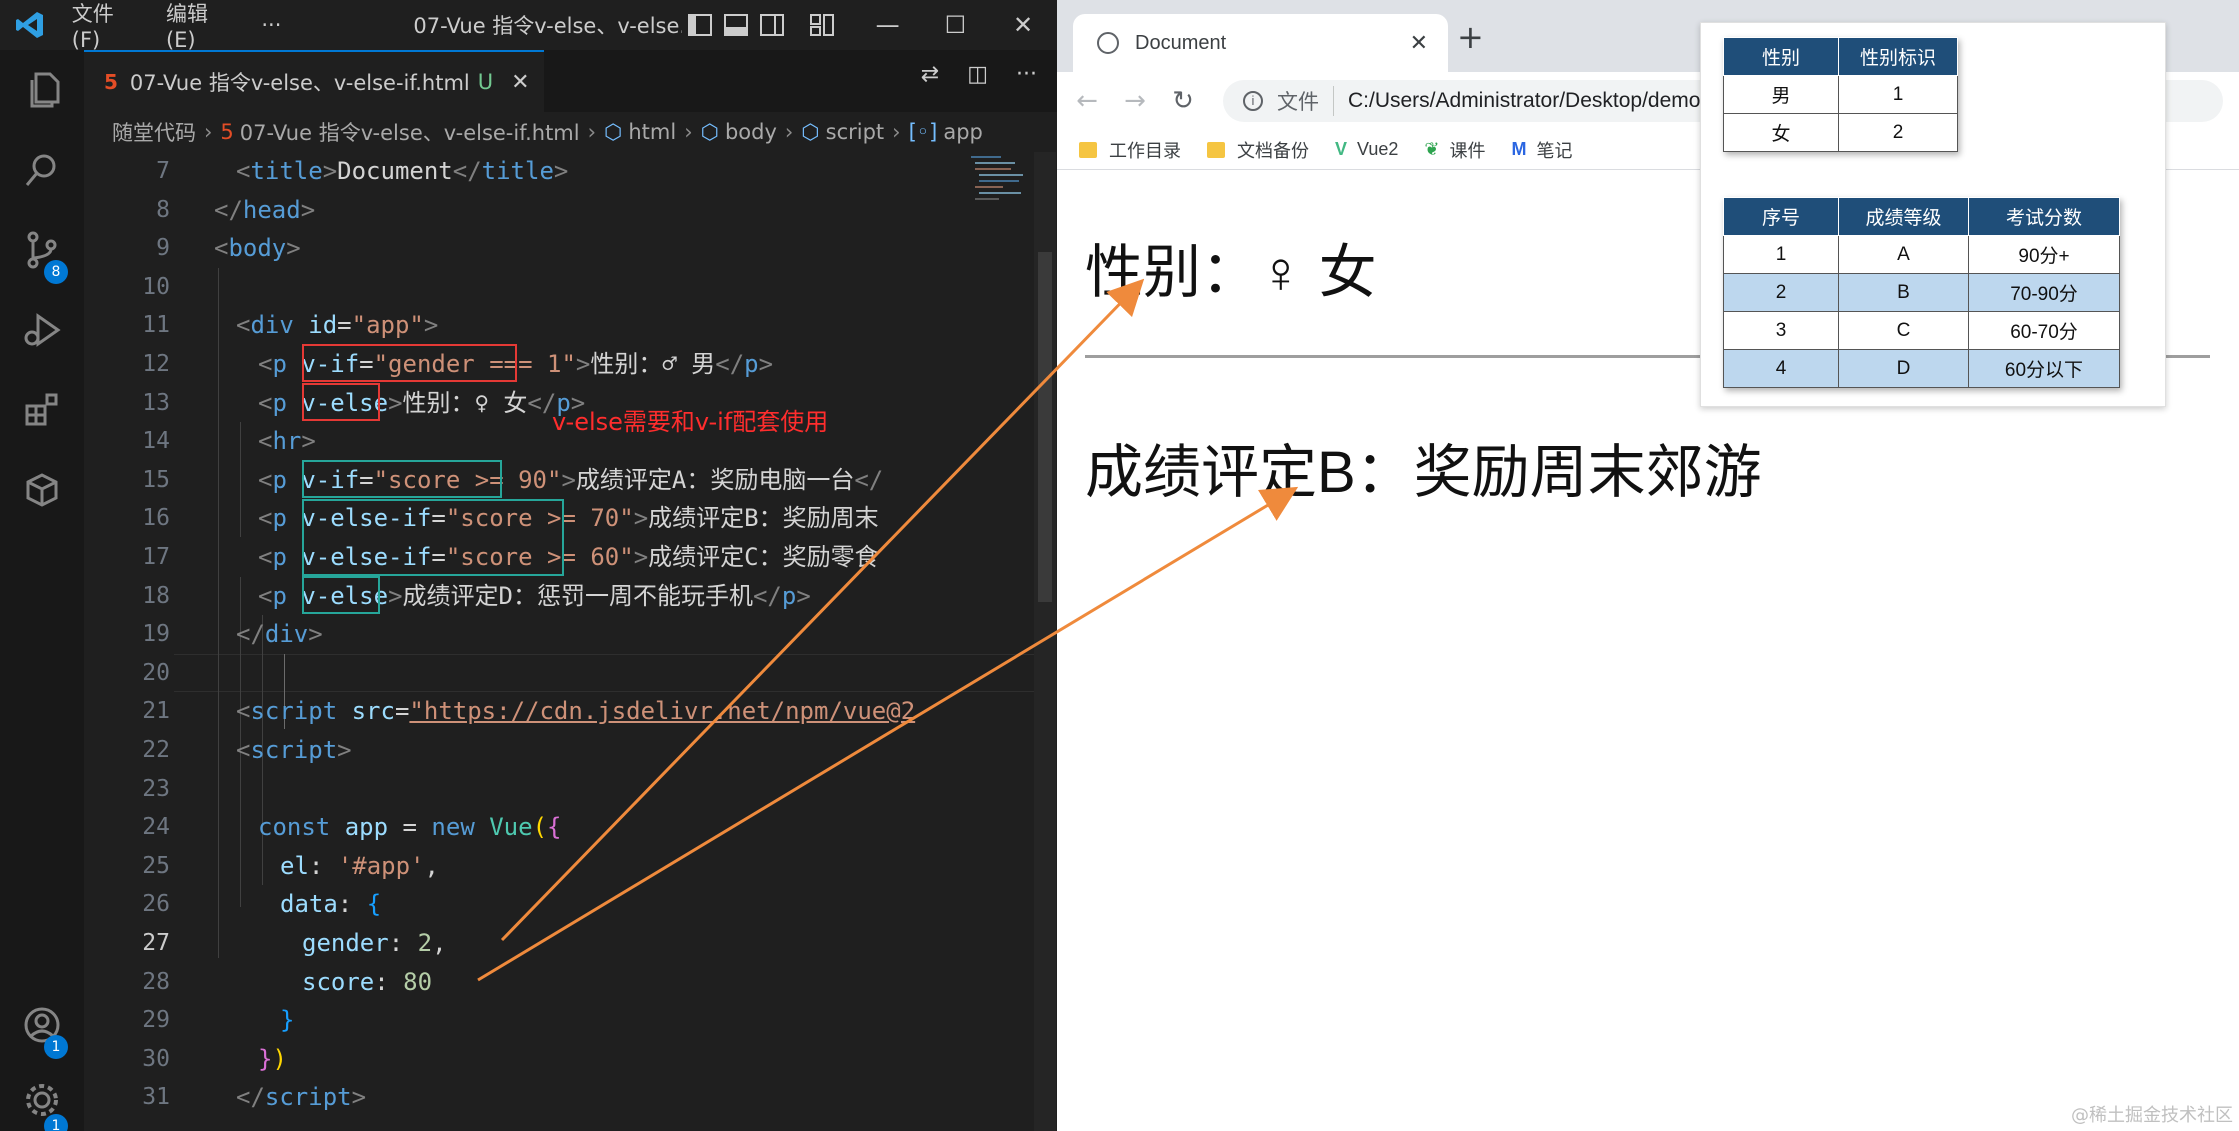 The height and width of the screenshot is (1131, 2239). I want to click on settings-badge: 1, so click(56, 1122).